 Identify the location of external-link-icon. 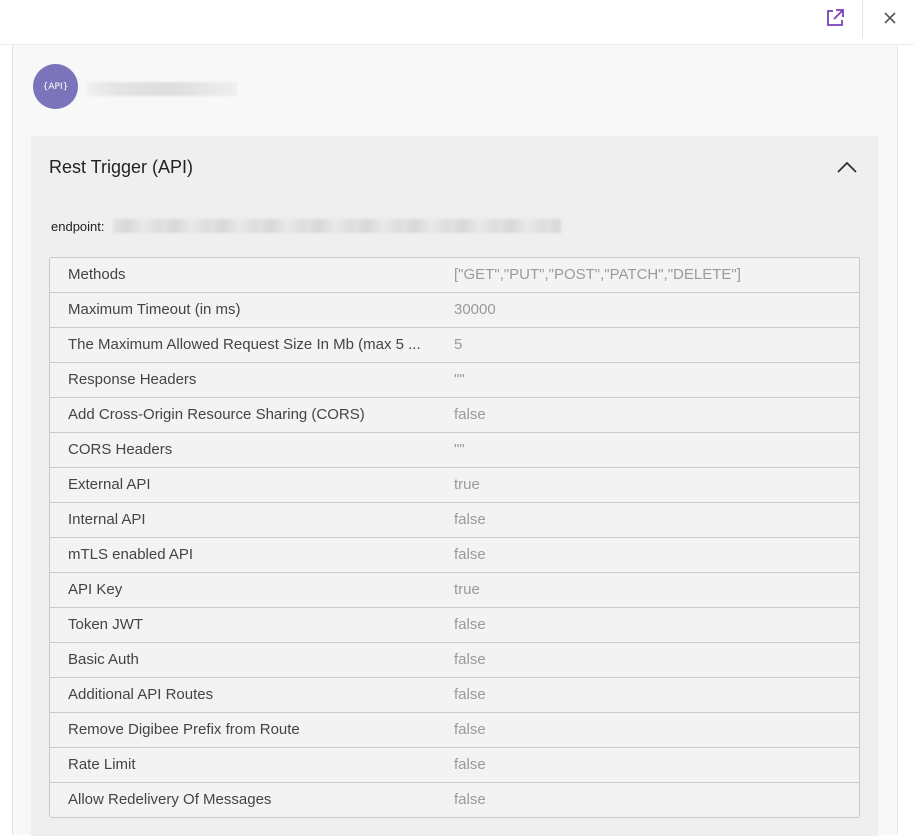
(835, 20).